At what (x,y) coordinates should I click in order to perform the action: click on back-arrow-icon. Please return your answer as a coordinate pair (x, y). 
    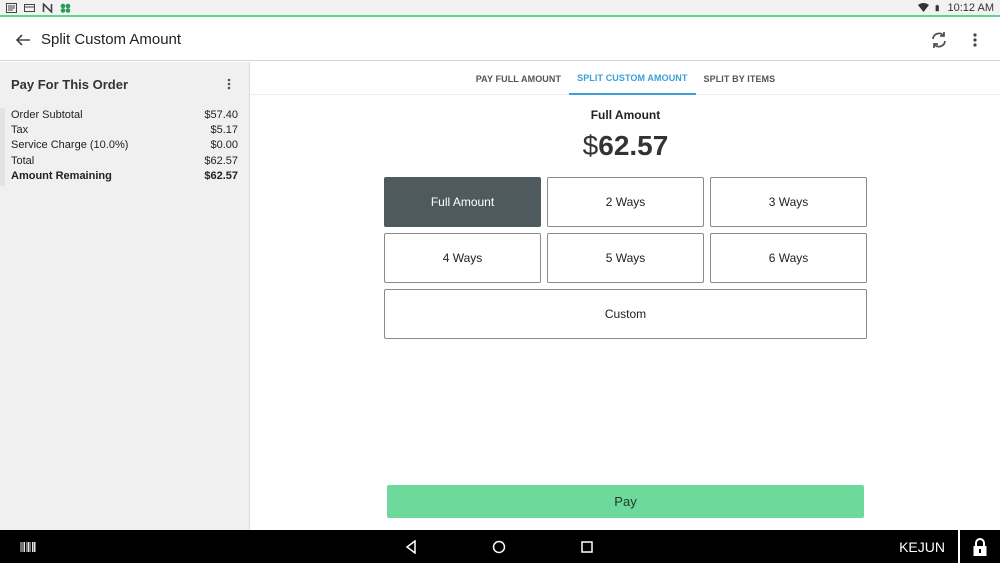
    Looking at the image, I should click on (22, 39).